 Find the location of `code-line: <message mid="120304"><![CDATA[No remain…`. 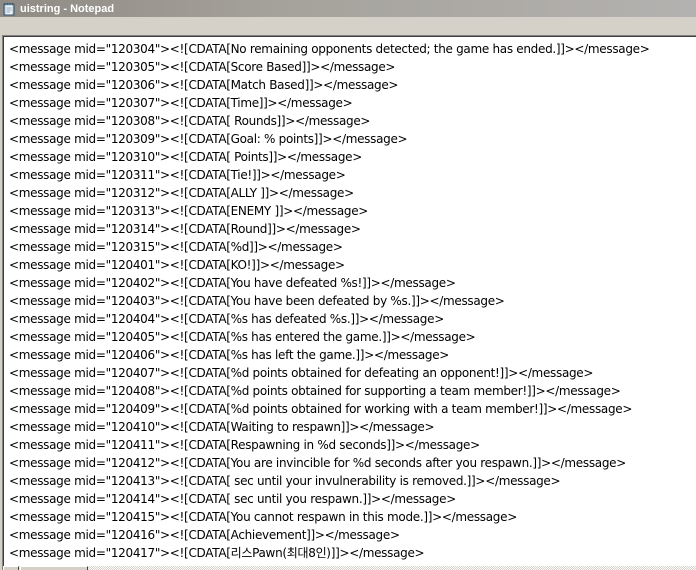

code-line: <message mid="120304"><![CDATA[No remain… is located at coordinates (329, 49).